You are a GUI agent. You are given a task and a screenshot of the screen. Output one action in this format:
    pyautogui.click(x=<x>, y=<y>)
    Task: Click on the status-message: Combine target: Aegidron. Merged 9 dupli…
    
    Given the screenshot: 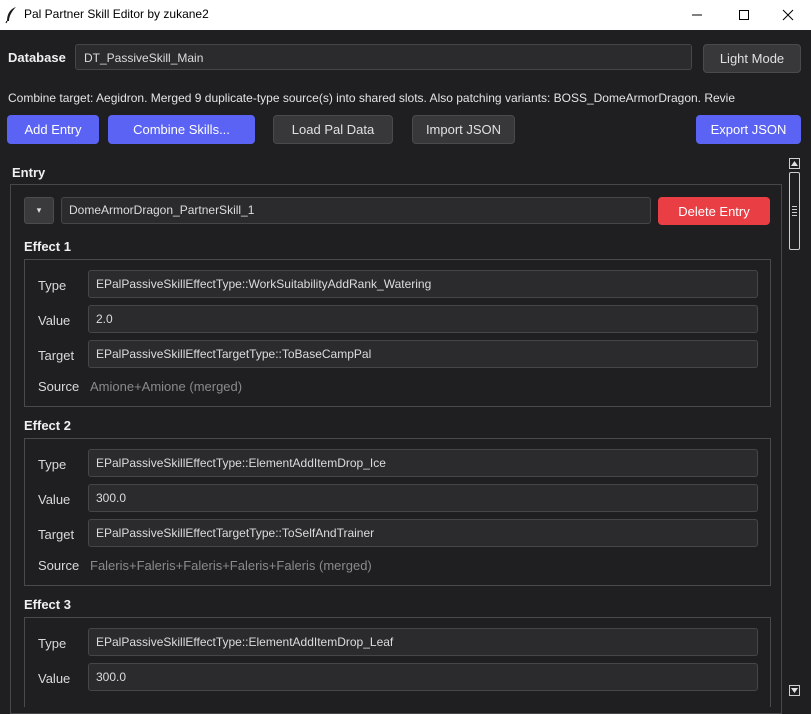 What is the action you would take?
    pyautogui.click(x=372, y=98)
    